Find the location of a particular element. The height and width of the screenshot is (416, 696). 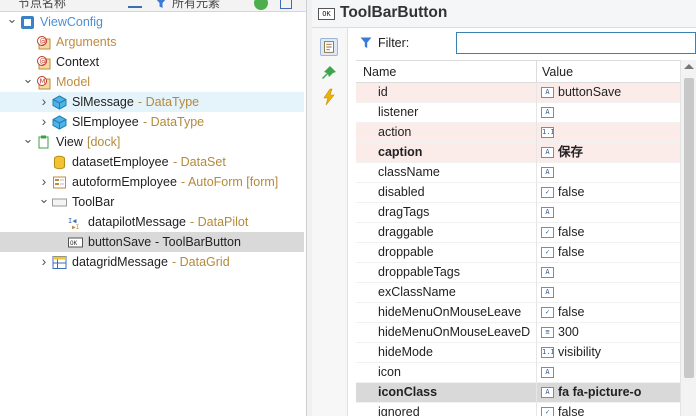

property-row: action 1.1 is located at coordinates (518, 133).